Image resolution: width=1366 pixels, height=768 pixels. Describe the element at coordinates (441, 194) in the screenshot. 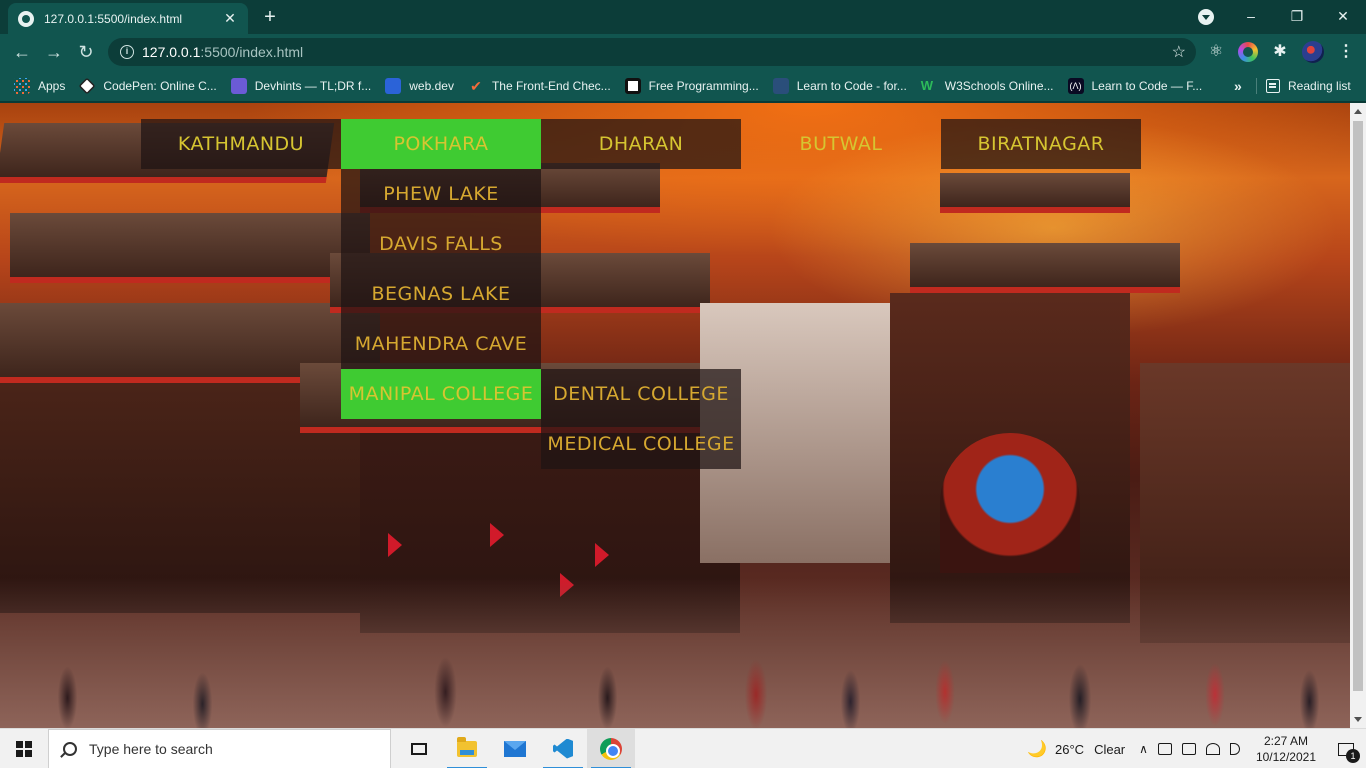

I see `submenu-item-phew-lake: PHEW LAKE` at that location.